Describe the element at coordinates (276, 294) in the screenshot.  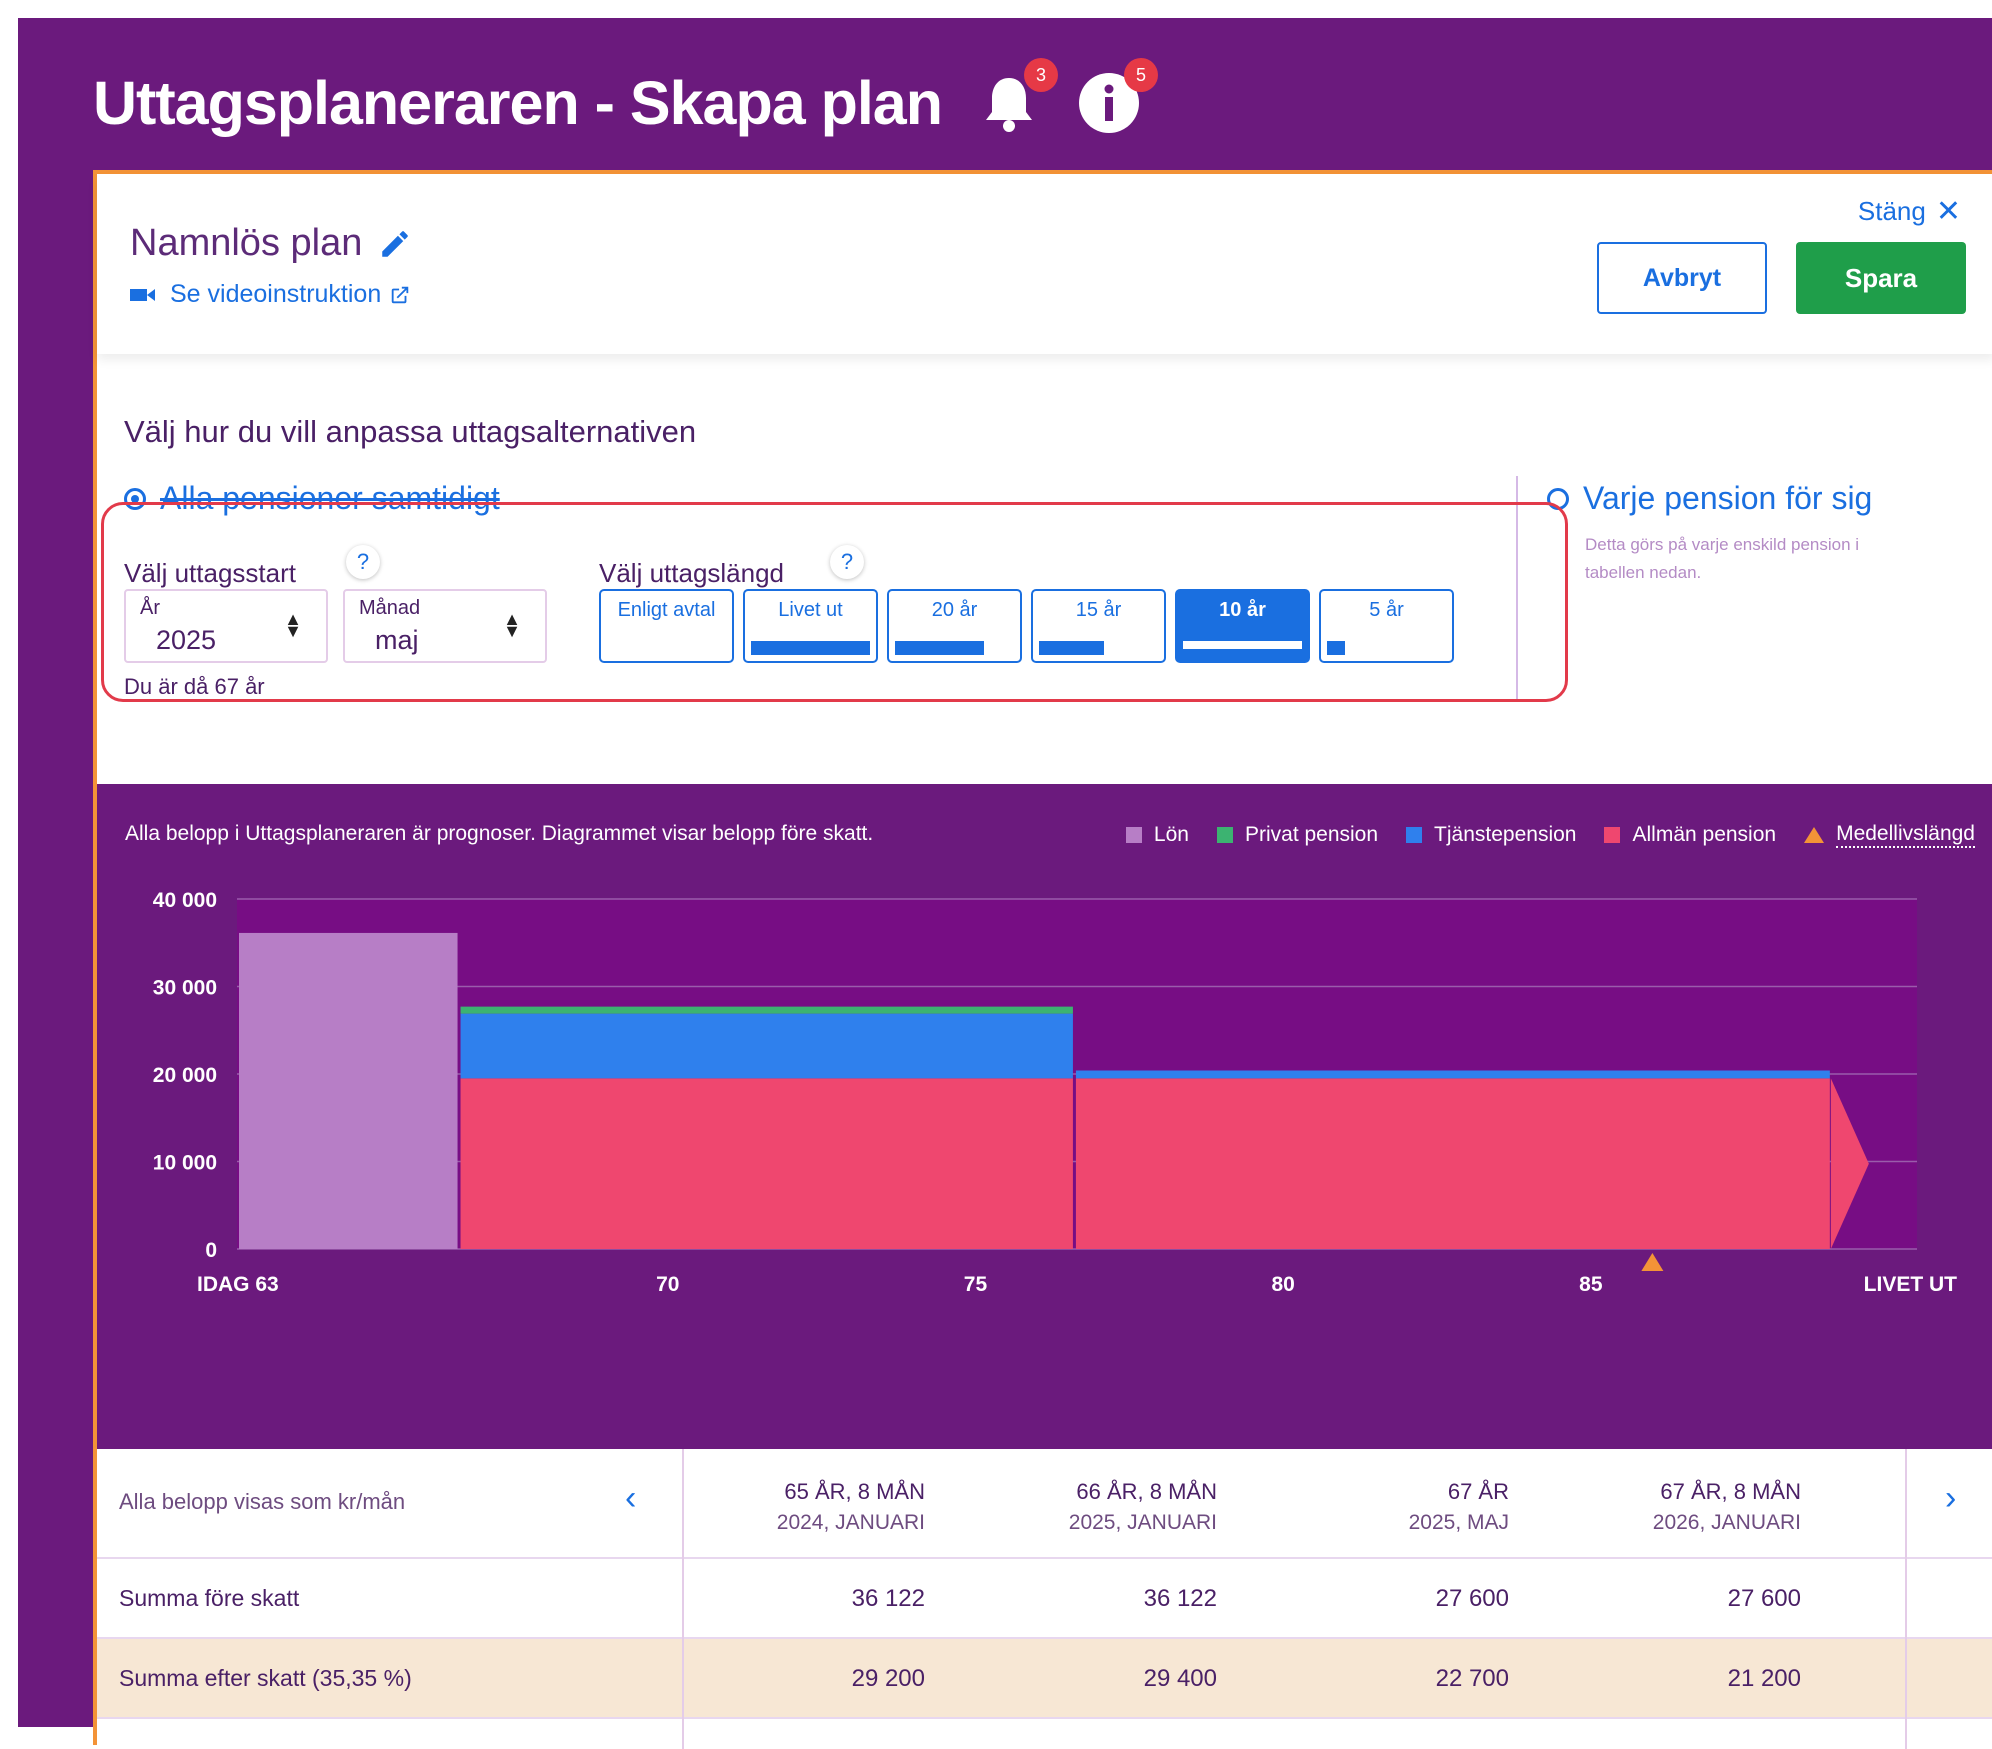
I see `video-link-label: Se videoinstruktion` at that location.